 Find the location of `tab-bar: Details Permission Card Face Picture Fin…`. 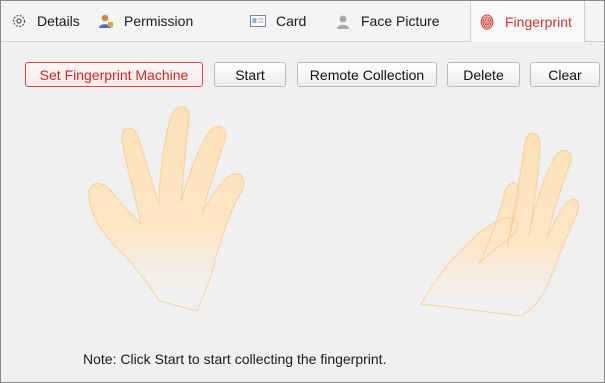

tab-bar: Details Permission Card Face Picture Fin… is located at coordinates (302, 21).